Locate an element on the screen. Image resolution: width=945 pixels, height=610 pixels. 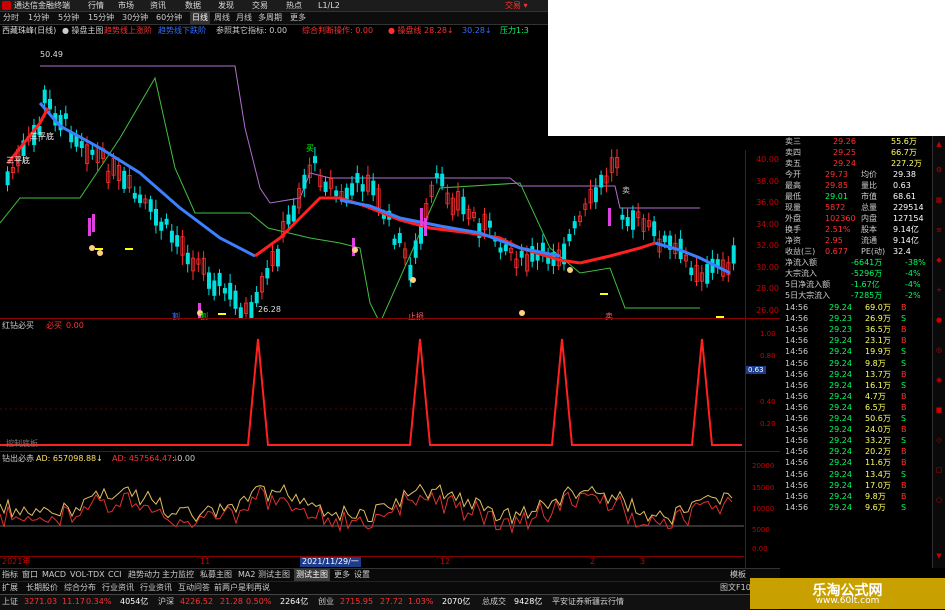
menu-item: L1/L2 is located at coordinates (329, 5).